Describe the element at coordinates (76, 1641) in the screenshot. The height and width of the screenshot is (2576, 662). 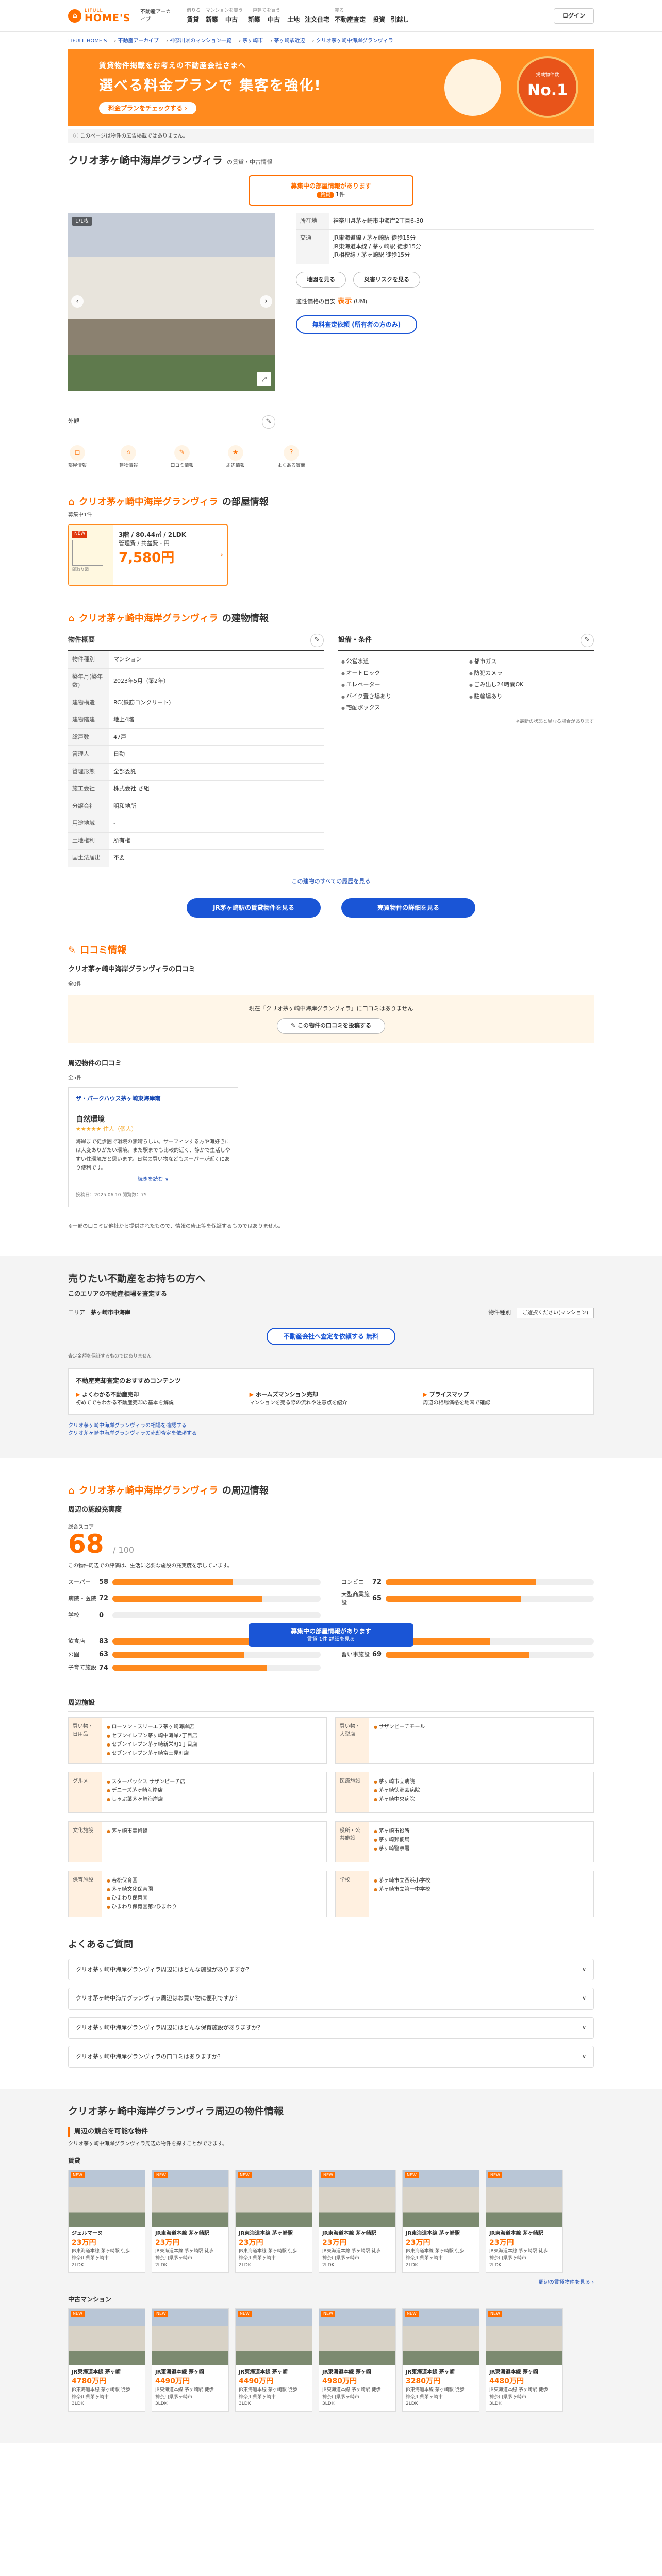
I see `score-bar-label: 飲食店` at that location.